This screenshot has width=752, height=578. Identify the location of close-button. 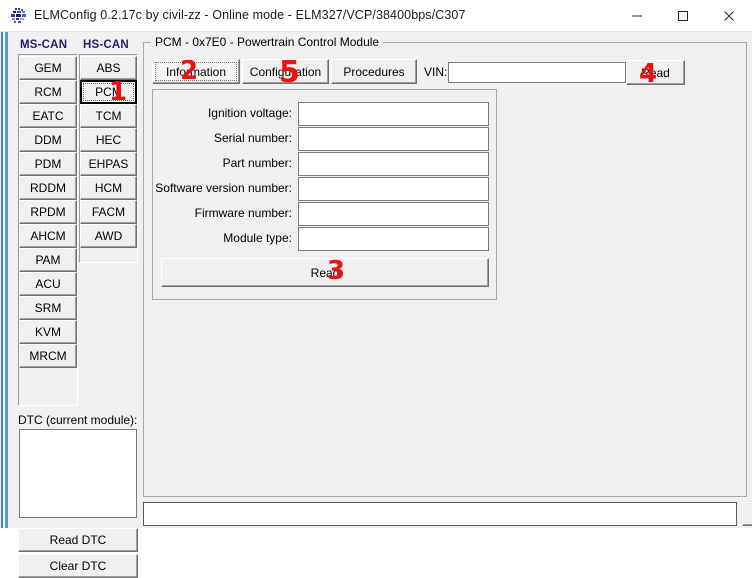
(729, 15).